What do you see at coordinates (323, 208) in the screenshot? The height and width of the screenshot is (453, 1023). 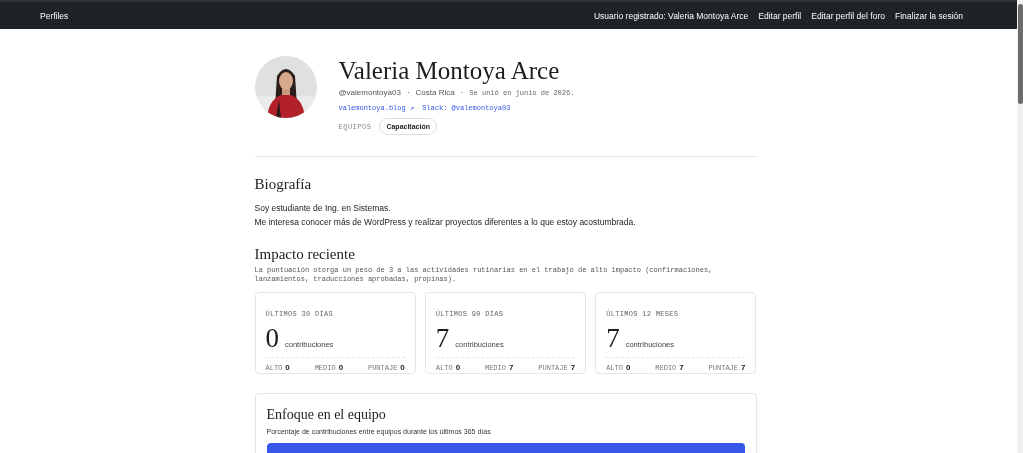 I see `bio-text: Soy estudiante de Ing. en Sistemas.` at bounding box center [323, 208].